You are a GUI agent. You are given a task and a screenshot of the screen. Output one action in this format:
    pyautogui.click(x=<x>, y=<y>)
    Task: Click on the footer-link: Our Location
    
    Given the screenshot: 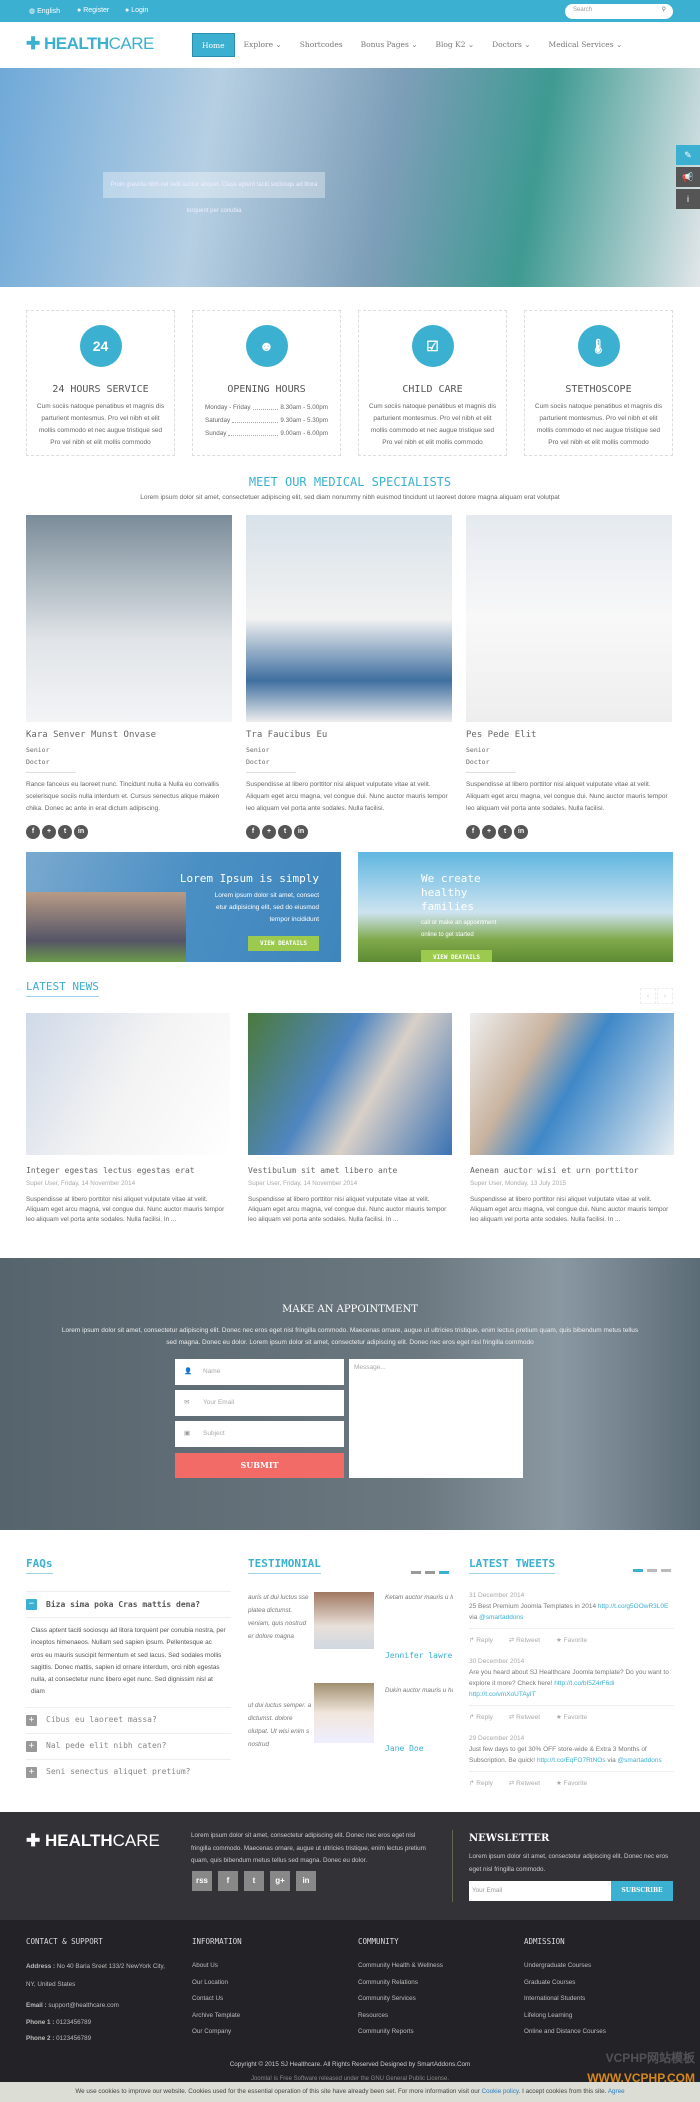 What is the action you would take?
    pyautogui.click(x=217, y=1983)
    